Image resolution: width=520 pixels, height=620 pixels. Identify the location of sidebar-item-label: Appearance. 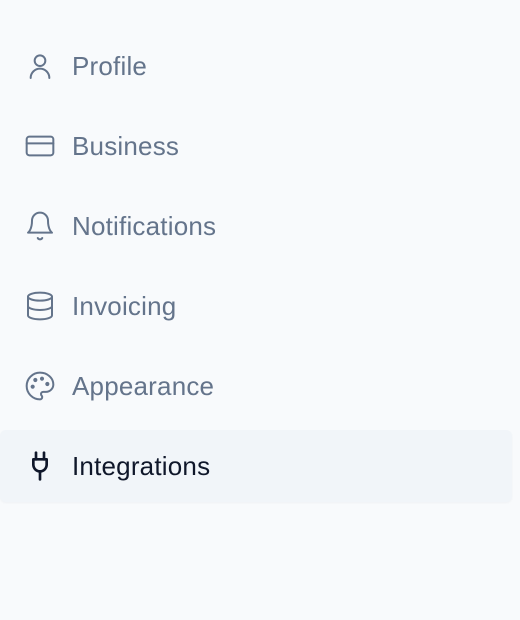
(143, 386).